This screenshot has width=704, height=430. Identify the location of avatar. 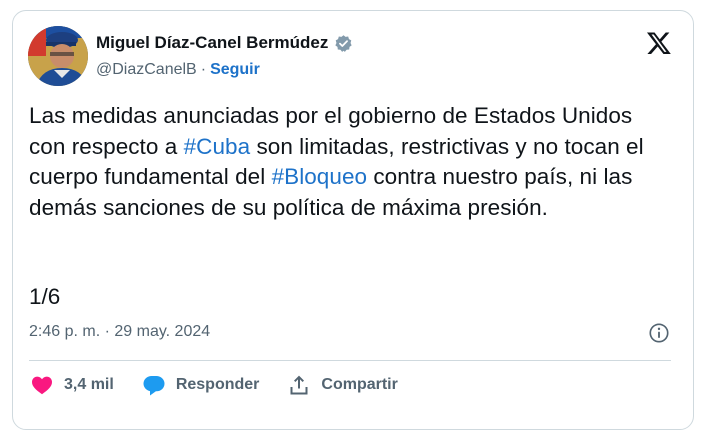
(58, 56).